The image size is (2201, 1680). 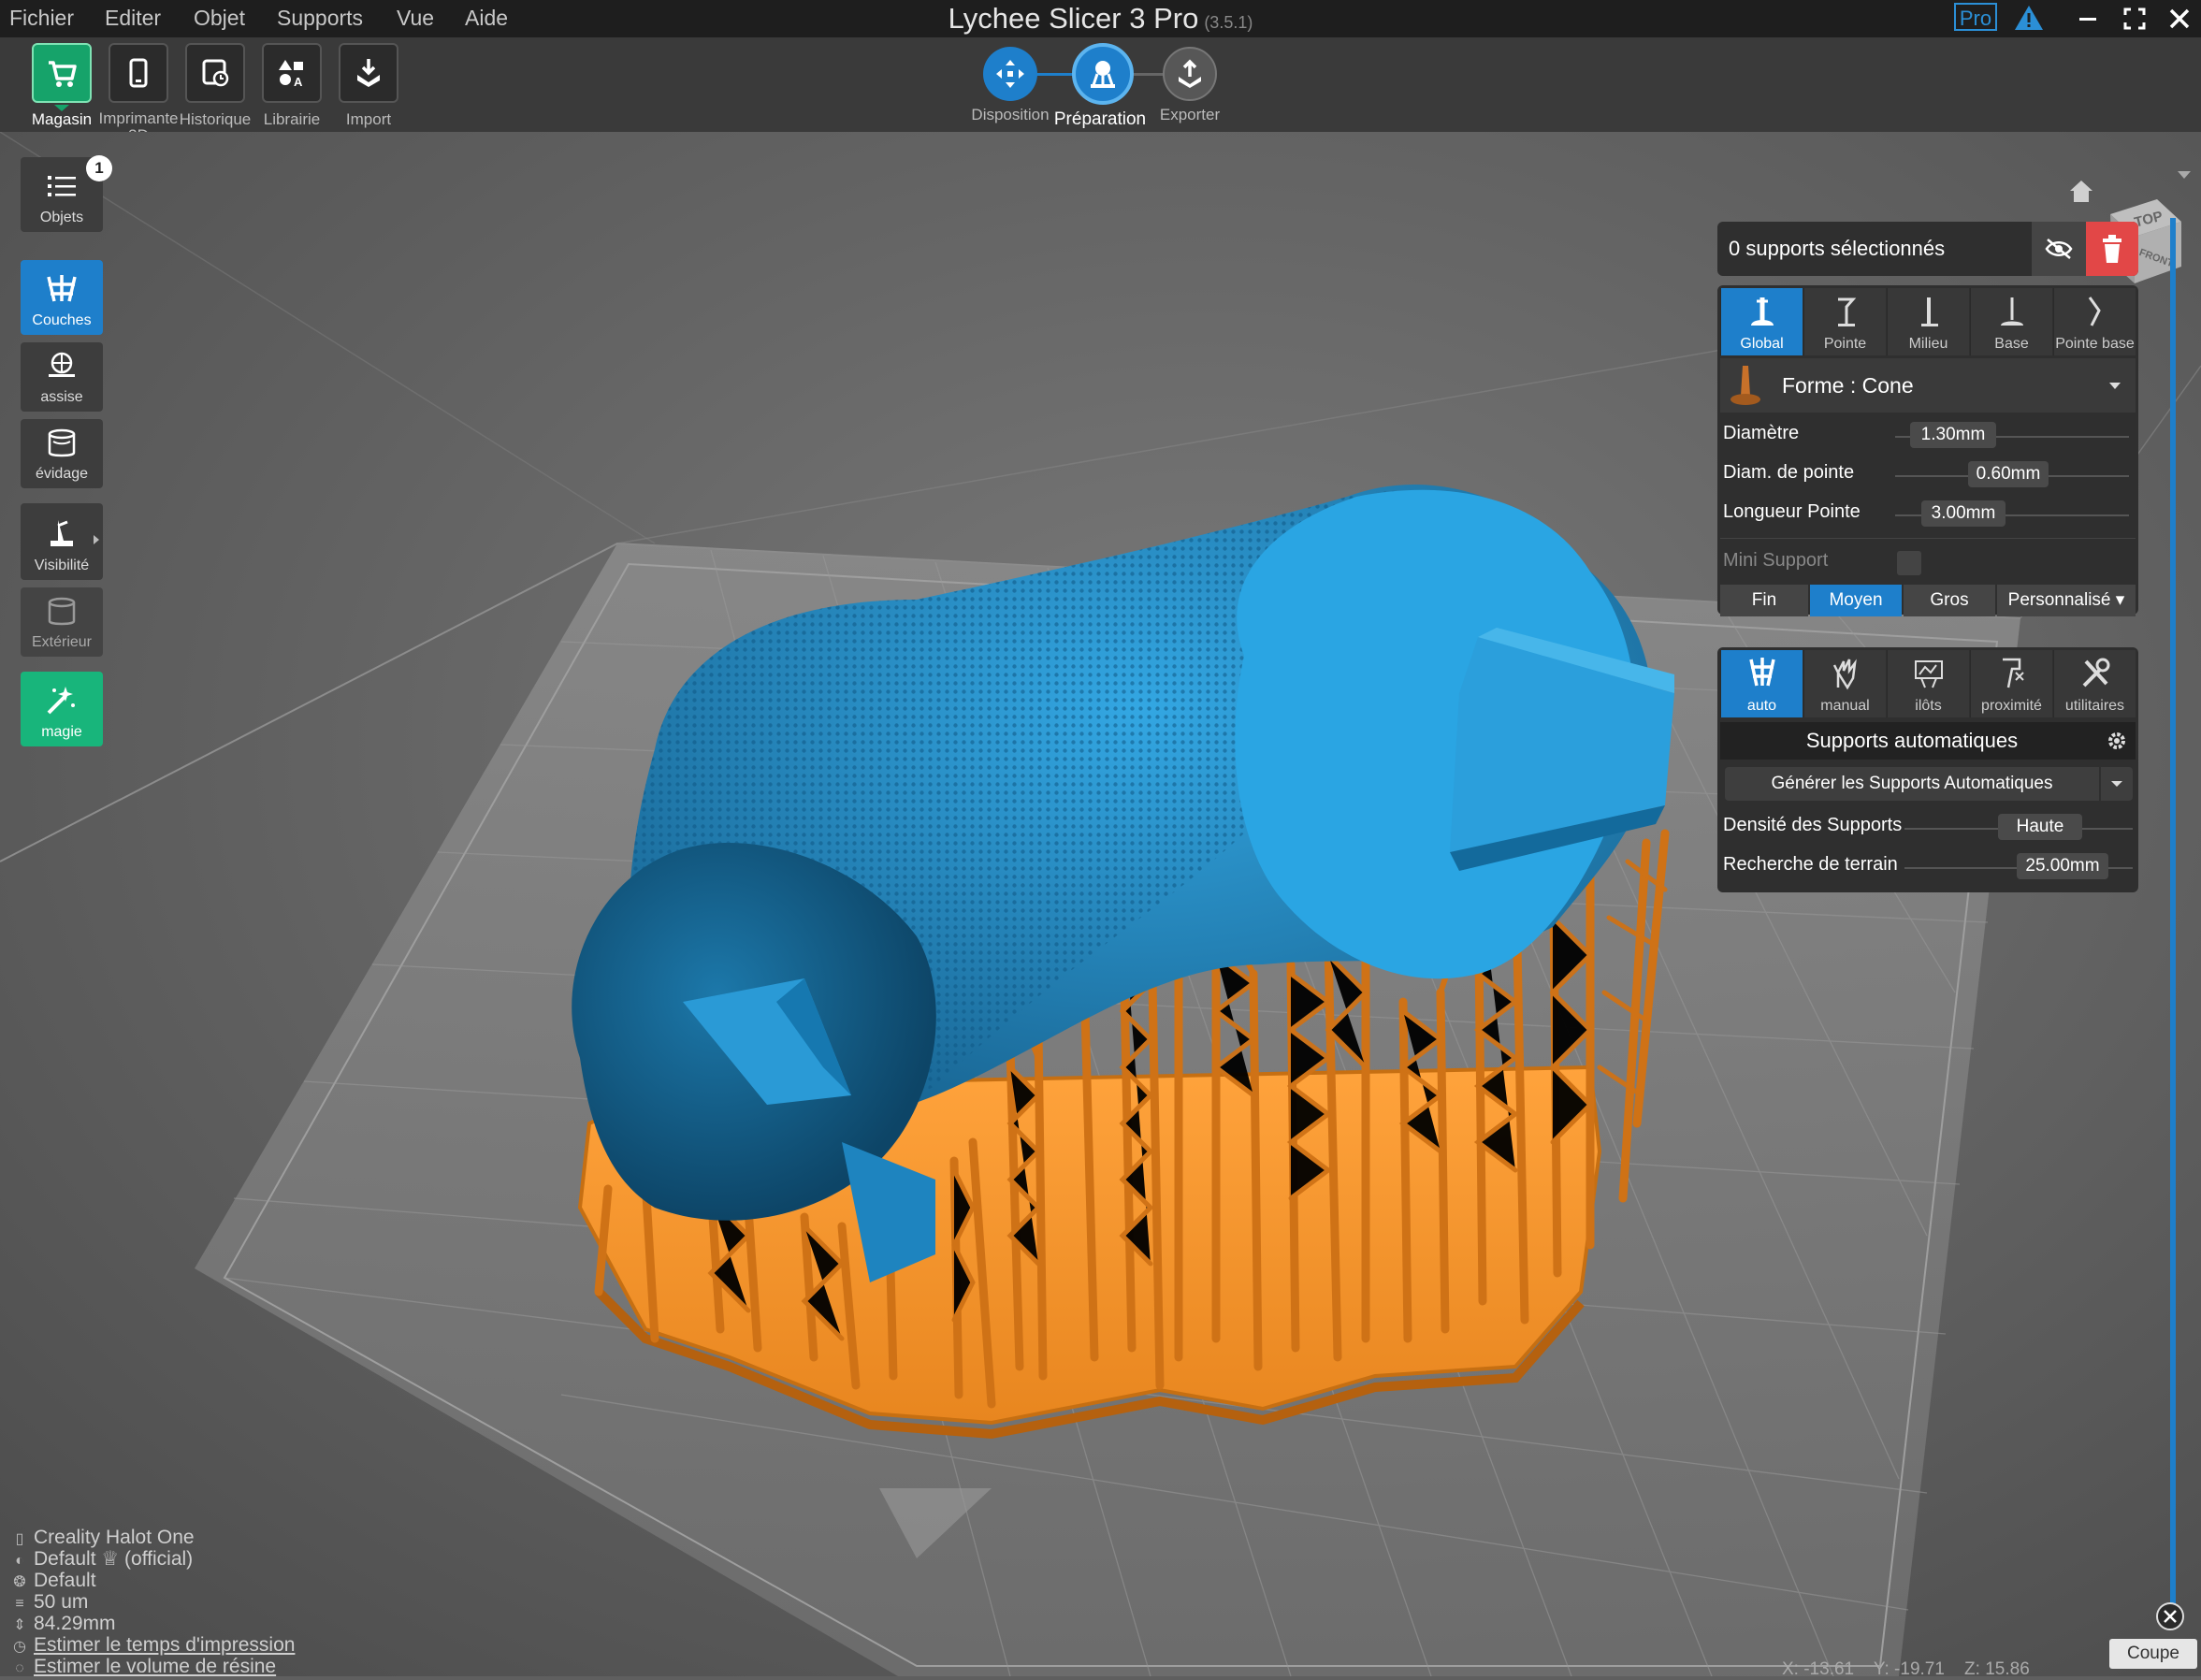 What do you see at coordinates (1761, 321) in the screenshot?
I see `tab-global: Global` at bounding box center [1761, 321].